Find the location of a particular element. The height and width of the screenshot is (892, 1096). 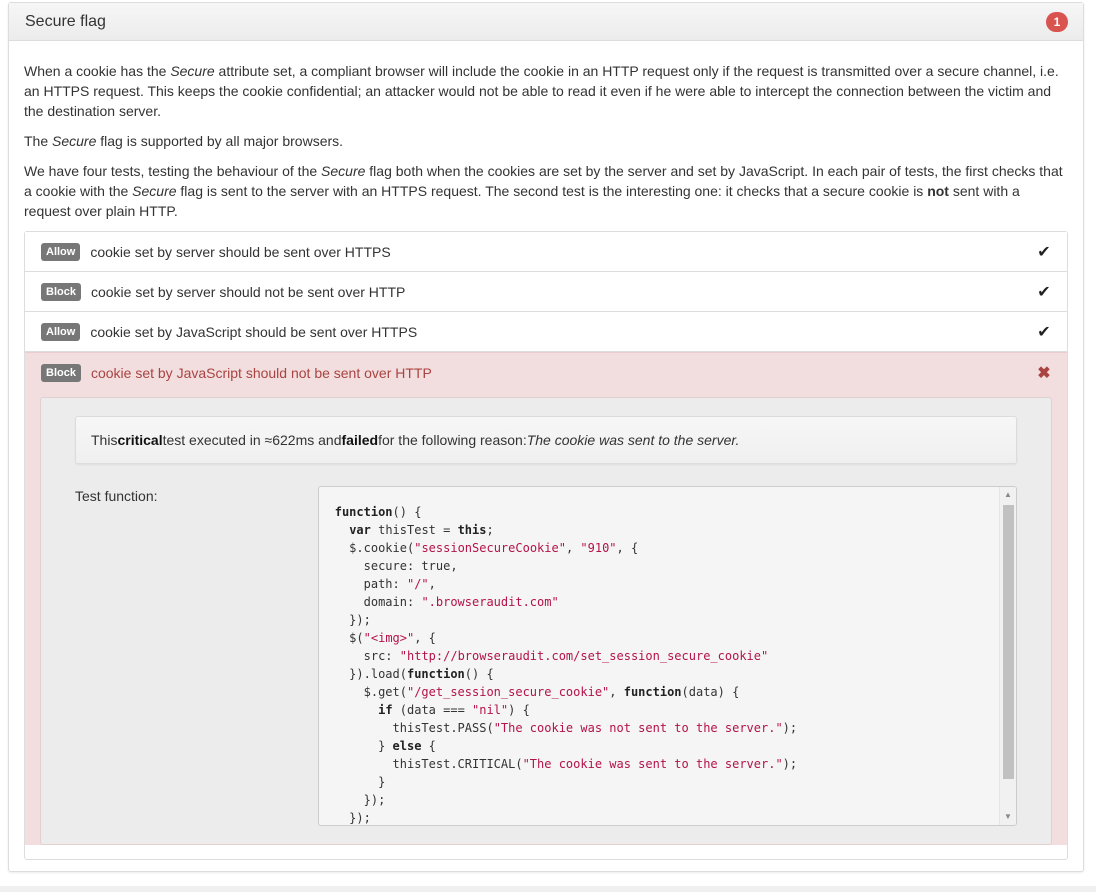

code-line: $("<img>", { is located at coordinates (385, 638).